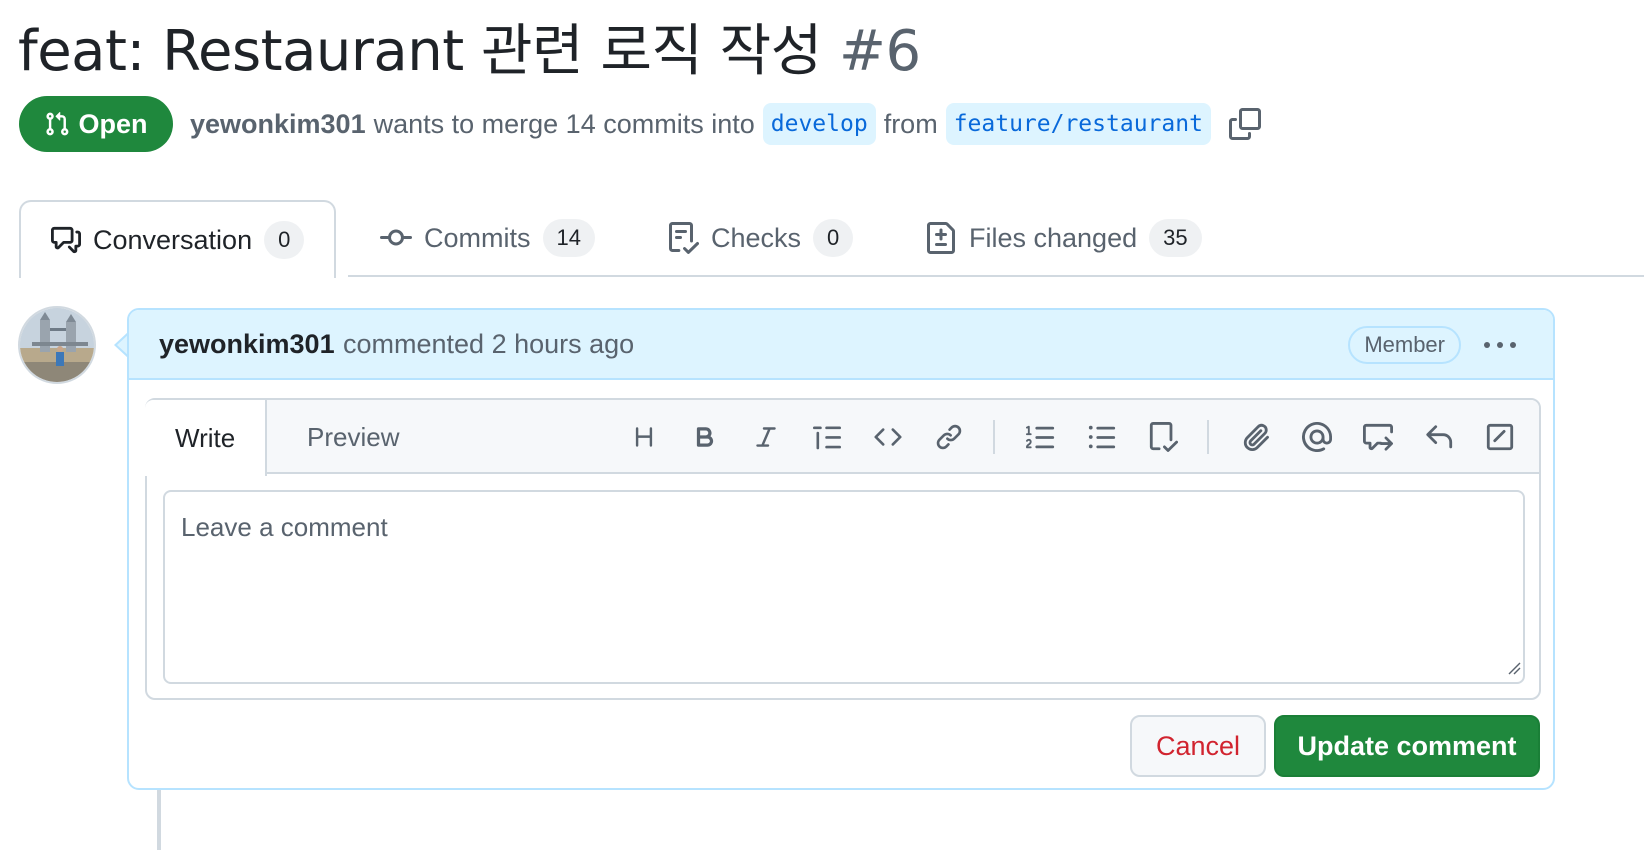 The image size is (1644, 850). I want to click on italic-icon, so click(766, 437).